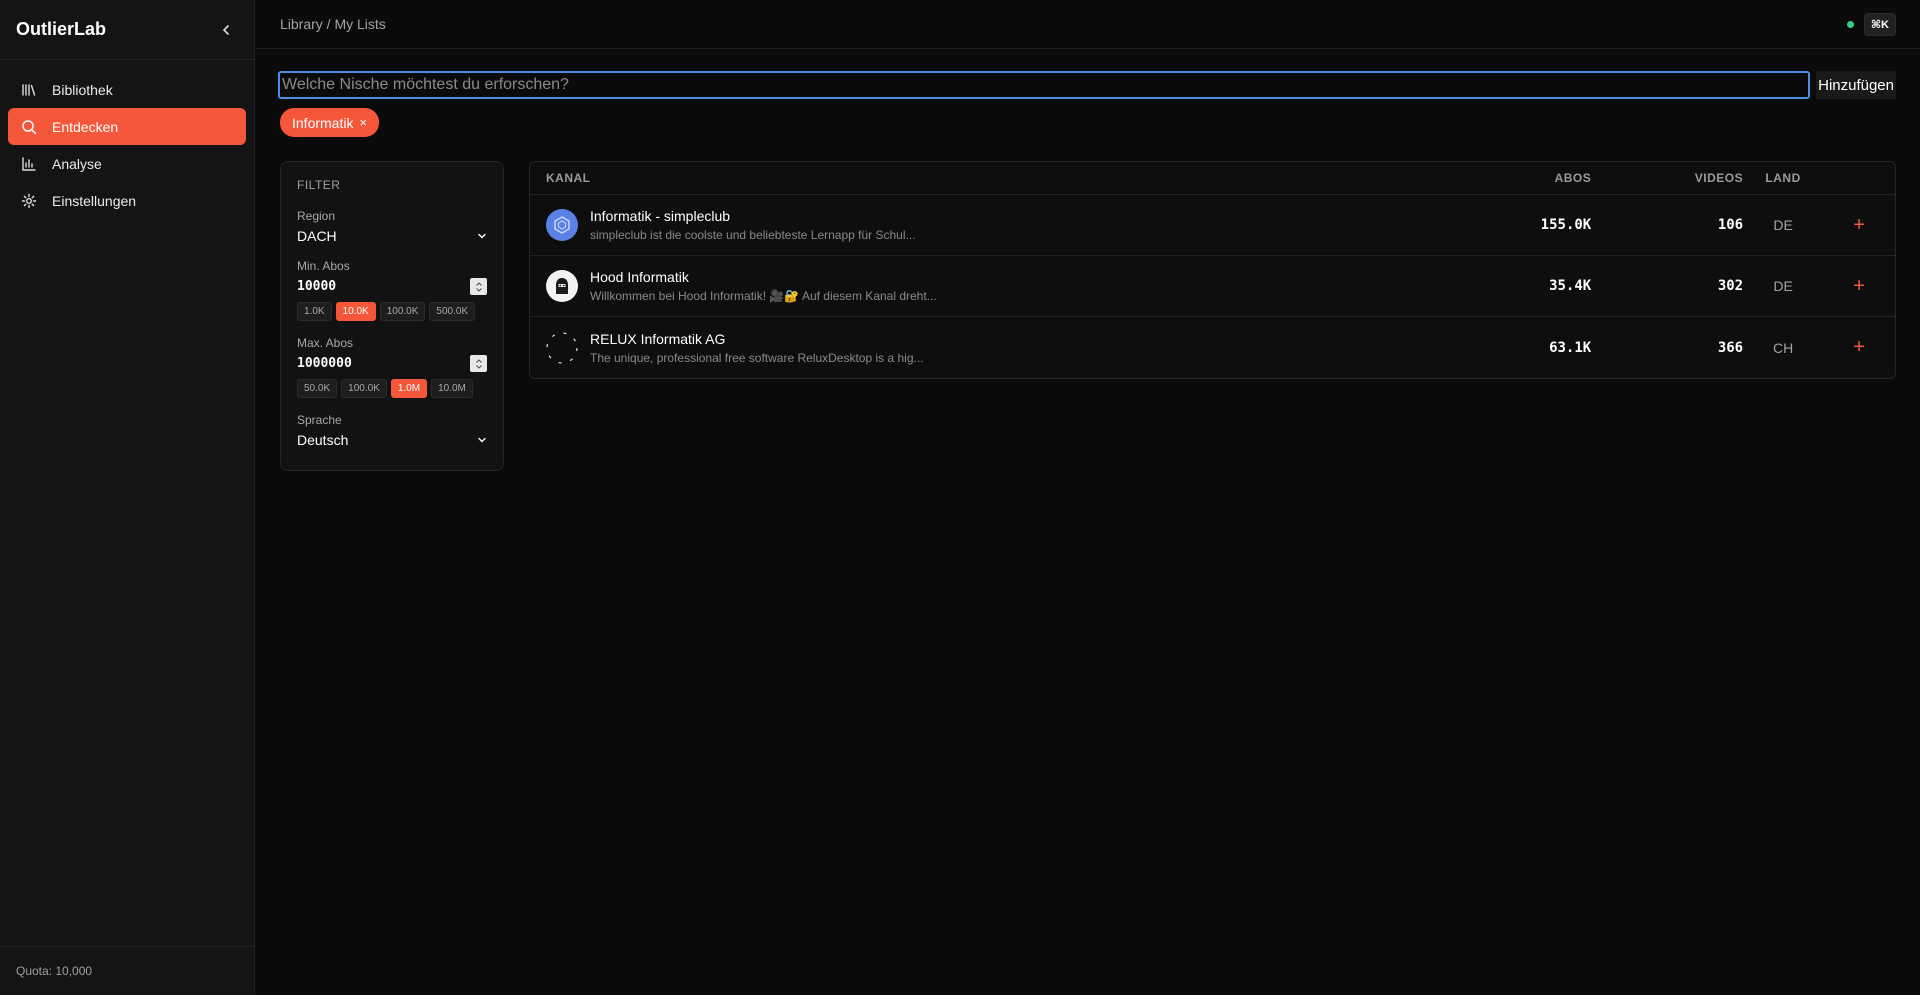 This screenshot has width=1920, height=995. What do you see at coordinates (985, 178) in the screenshot?
I see `header-kanal: KANAL` at bounding box center [985, 178].